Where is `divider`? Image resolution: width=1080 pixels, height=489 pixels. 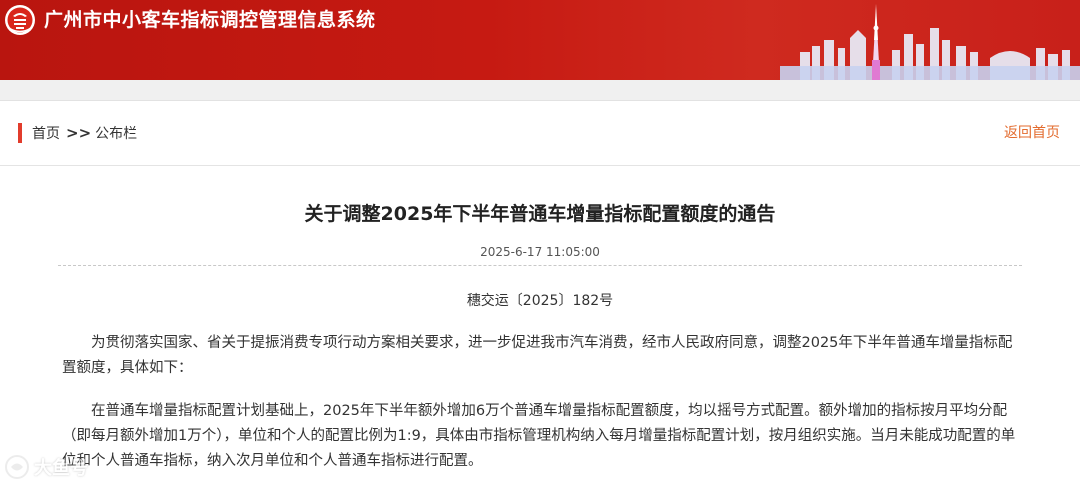 divider is located at coordinates (540, 265).